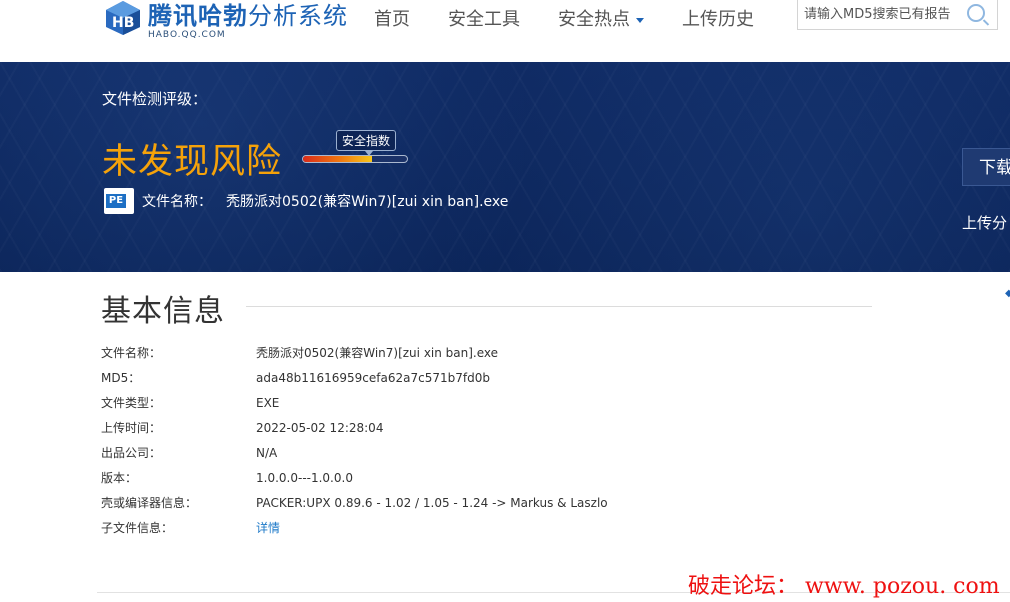 The height and width of the screenshot is (602, 1010). I want to click on subfile-details-link: 详情, so click(268, 527).